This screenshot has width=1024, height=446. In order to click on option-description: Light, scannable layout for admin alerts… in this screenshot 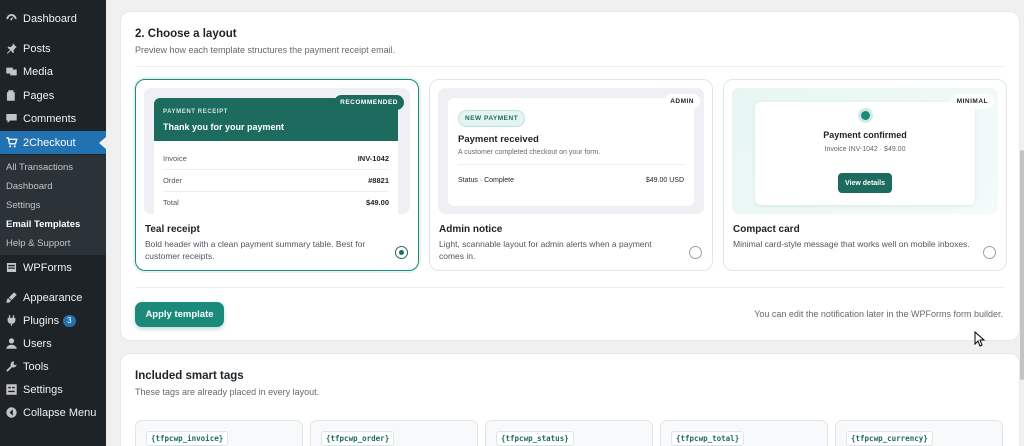, I will do `click(545, 250)`.